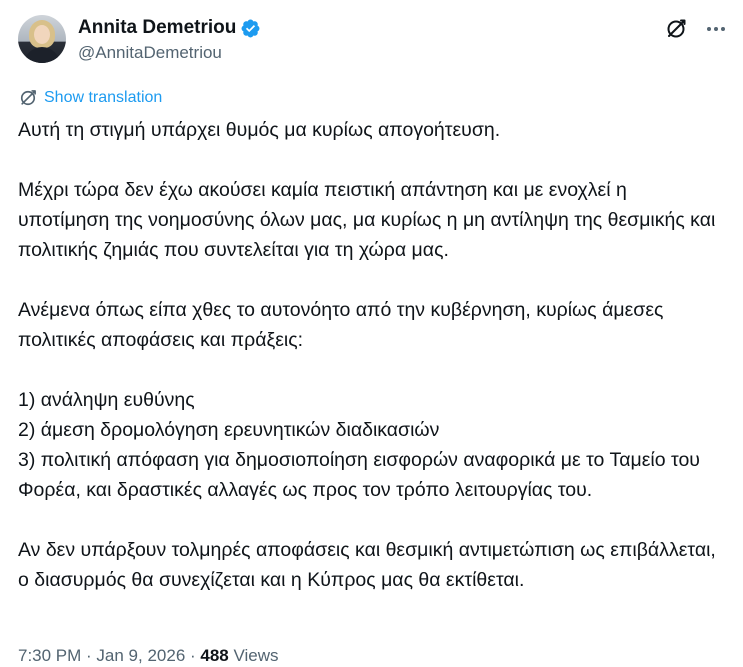  I want to click on views-label: Views, so click(256, 655).